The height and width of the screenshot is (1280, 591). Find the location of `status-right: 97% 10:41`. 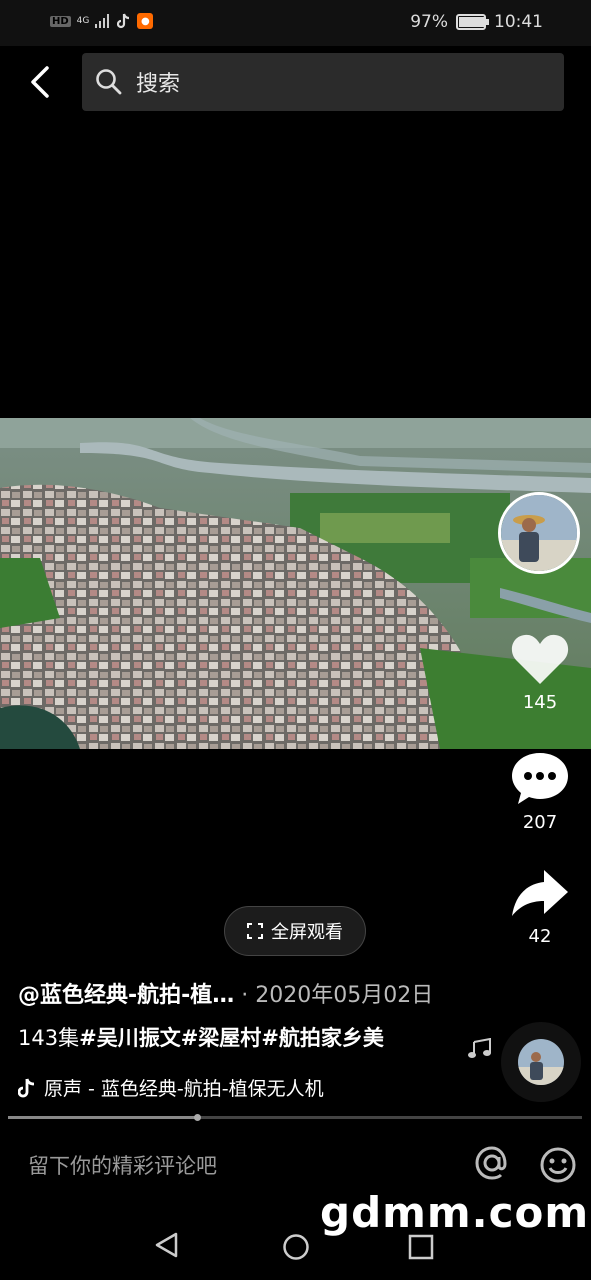

status-right: 97% 10:41 is located at coordinates (476, 22).